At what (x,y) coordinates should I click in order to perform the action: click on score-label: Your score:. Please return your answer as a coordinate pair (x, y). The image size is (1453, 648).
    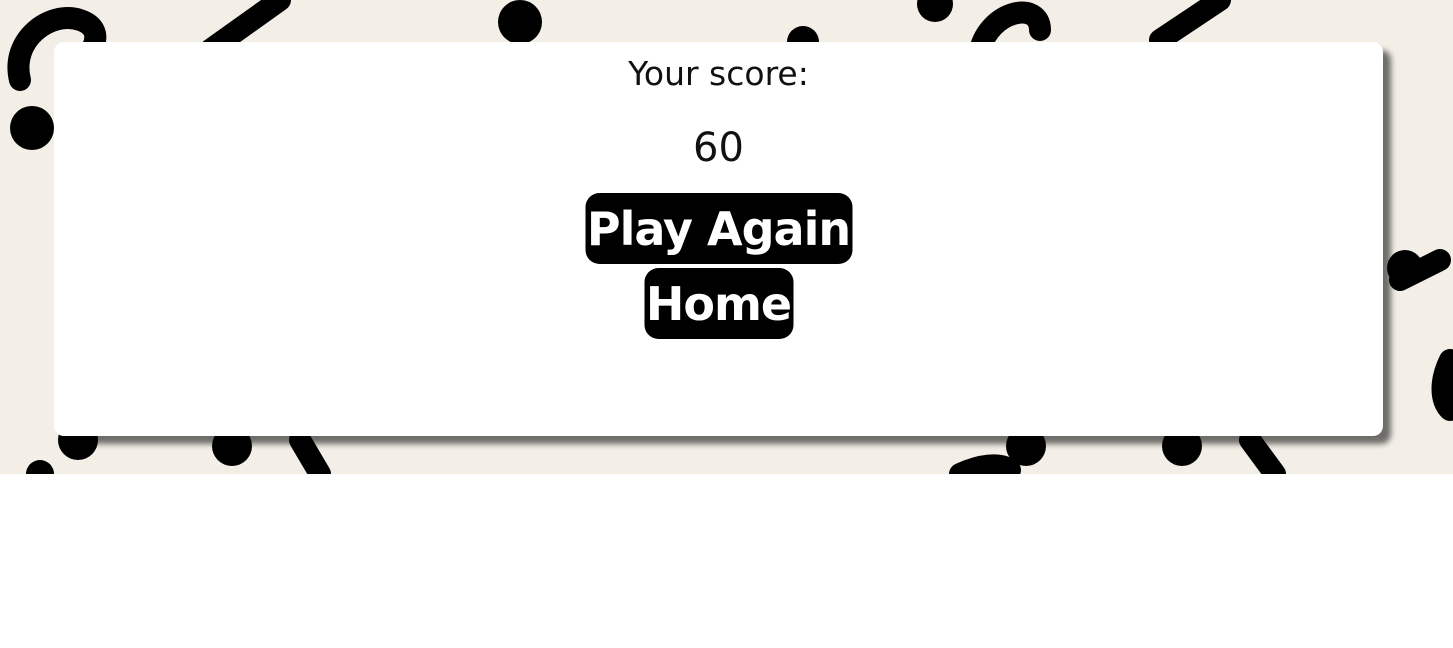
    Looking at the image, I should click on (718, 73).